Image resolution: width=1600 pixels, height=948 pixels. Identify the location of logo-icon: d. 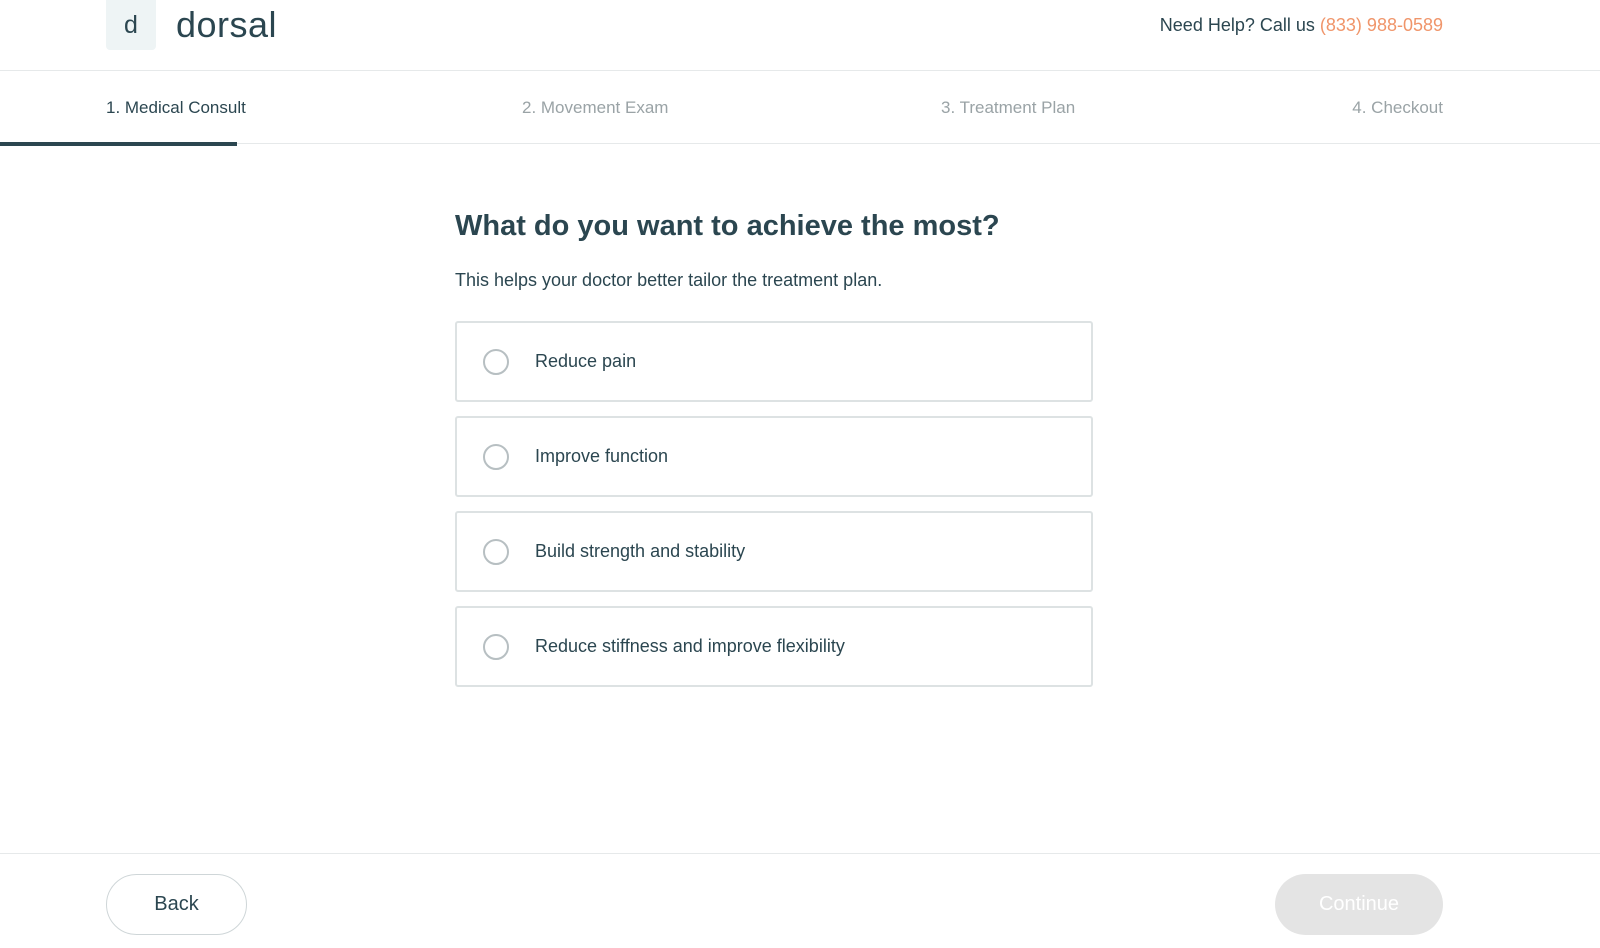
(131, 25).